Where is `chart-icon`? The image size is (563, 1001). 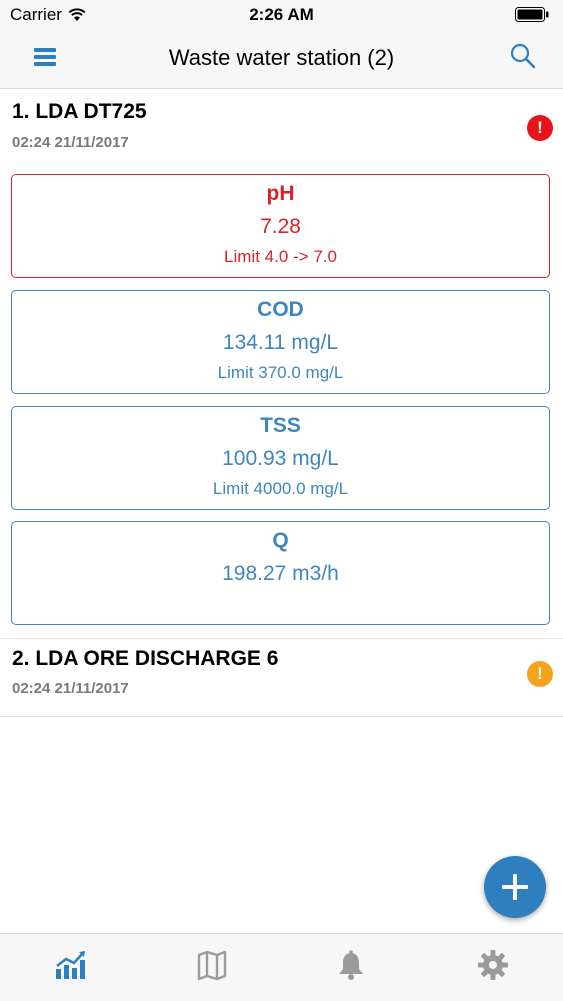 chart-icon is located at coordinates (70, 965).